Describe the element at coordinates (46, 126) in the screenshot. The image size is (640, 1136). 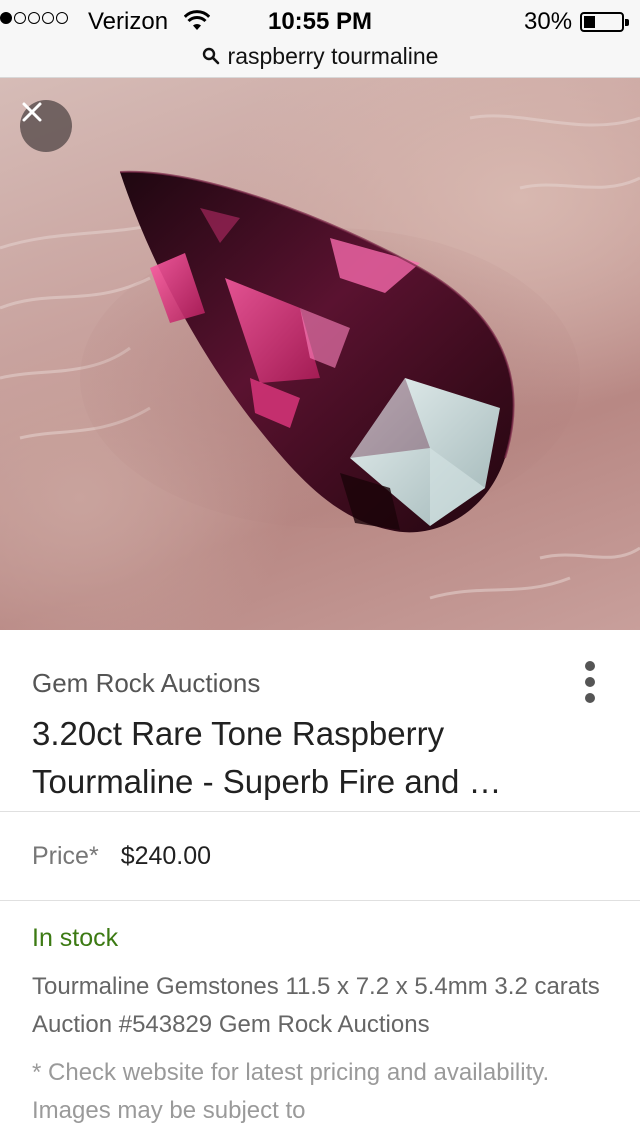
I see `close-button` at that location.